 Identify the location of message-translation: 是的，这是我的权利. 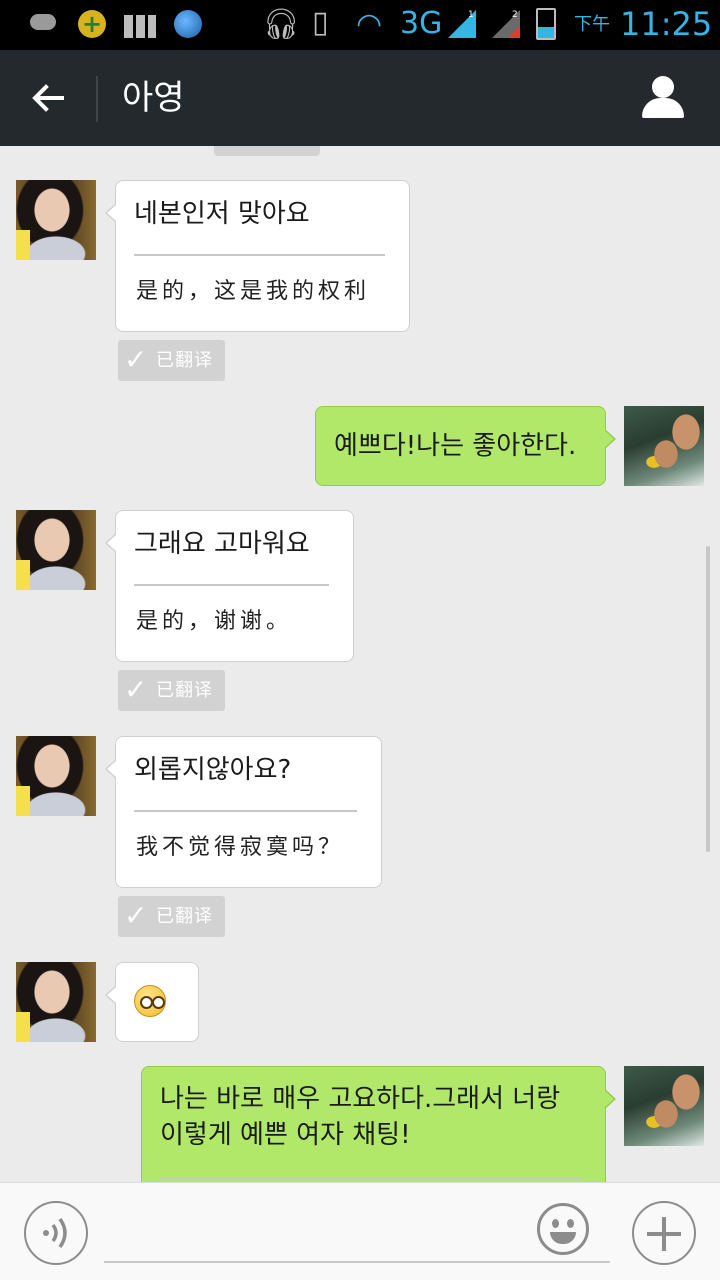
(253, 291).